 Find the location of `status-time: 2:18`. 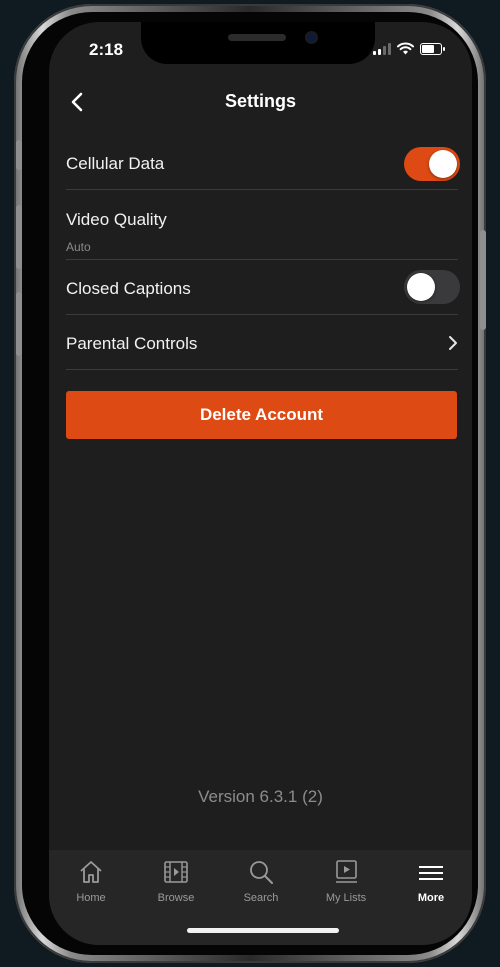

status-time: 2:18 is located at coordinates (106, 49).